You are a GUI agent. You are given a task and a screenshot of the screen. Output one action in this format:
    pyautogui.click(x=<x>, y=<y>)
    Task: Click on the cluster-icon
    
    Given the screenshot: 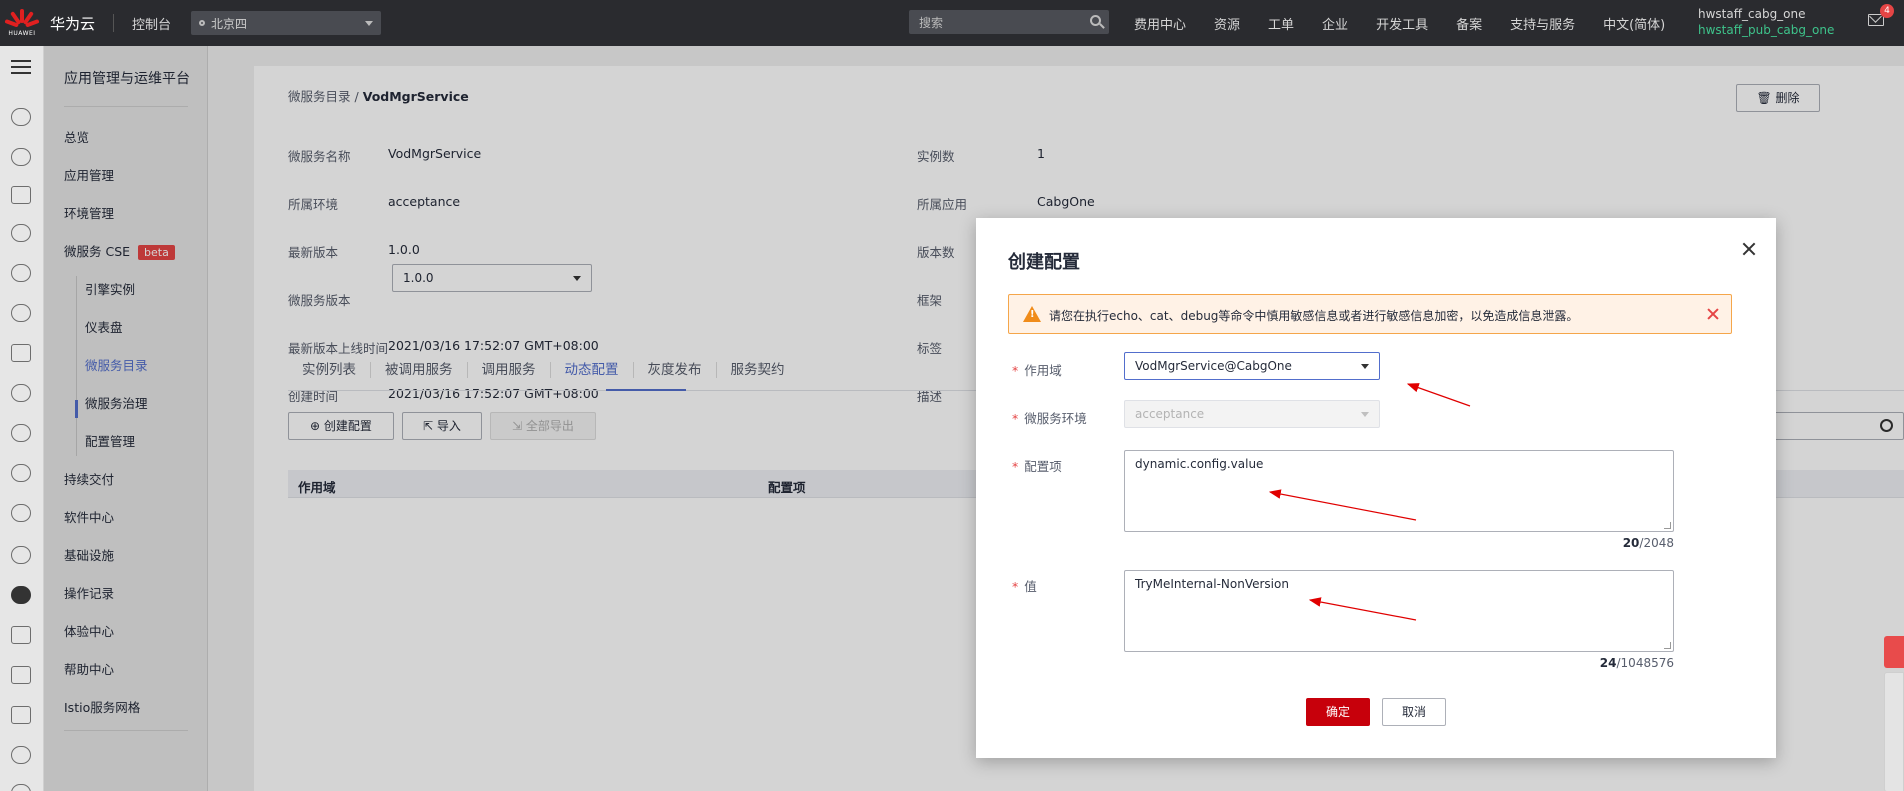 What is the action you would take?
    pyautogui.click(x=21, y=473)
    